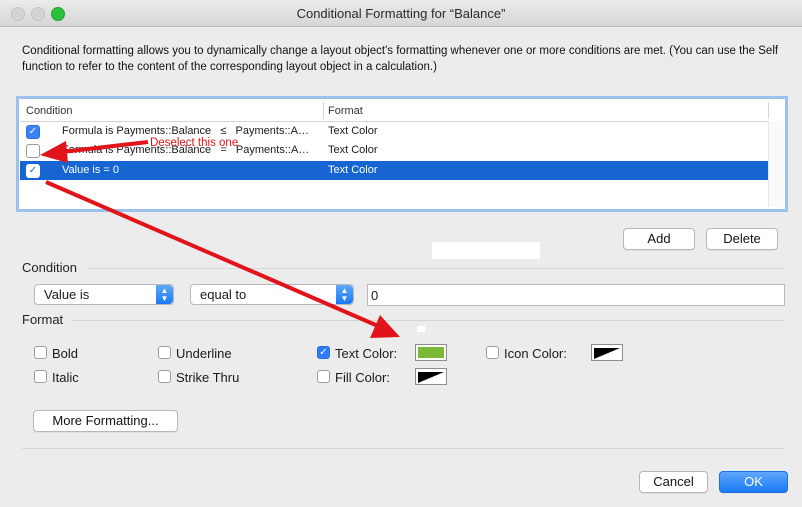 Image resolution: width=802 pixels, height=507 pixels. I want to click on underline-checkbox, so click(164, 352).